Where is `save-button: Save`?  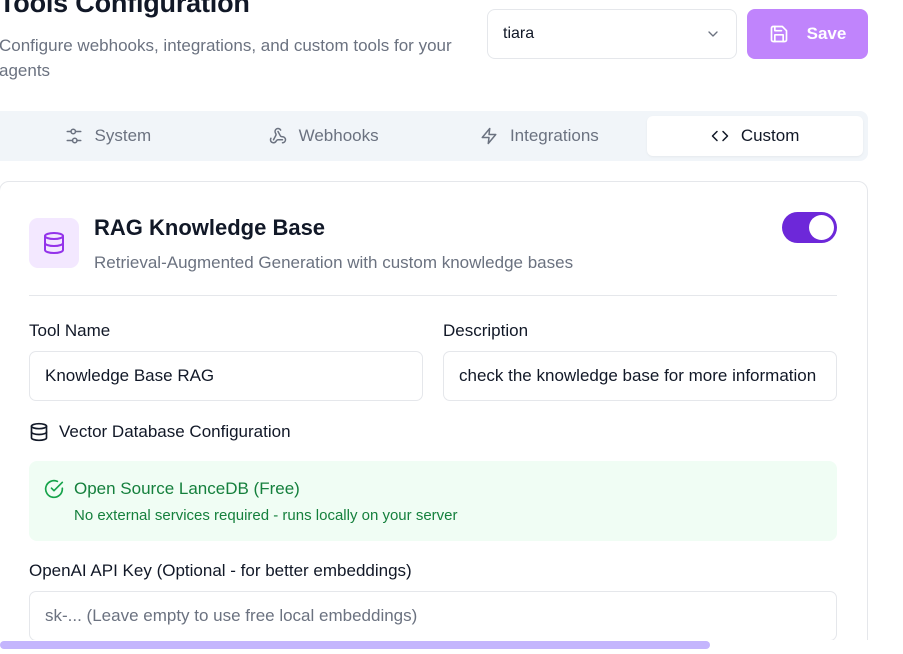 save-button: Save is located at coordinates (807, 34).